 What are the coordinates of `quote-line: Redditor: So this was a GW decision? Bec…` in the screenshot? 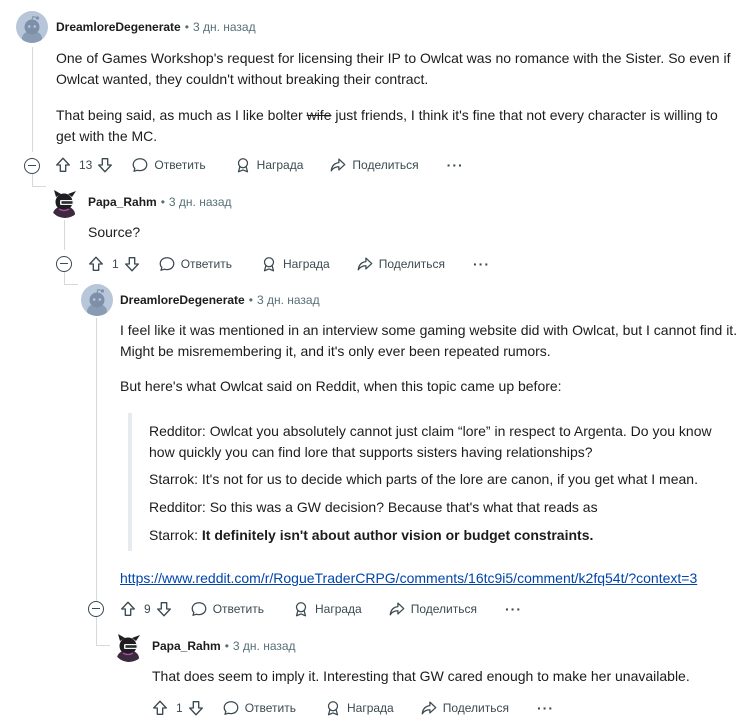 It's located at (373, 507).